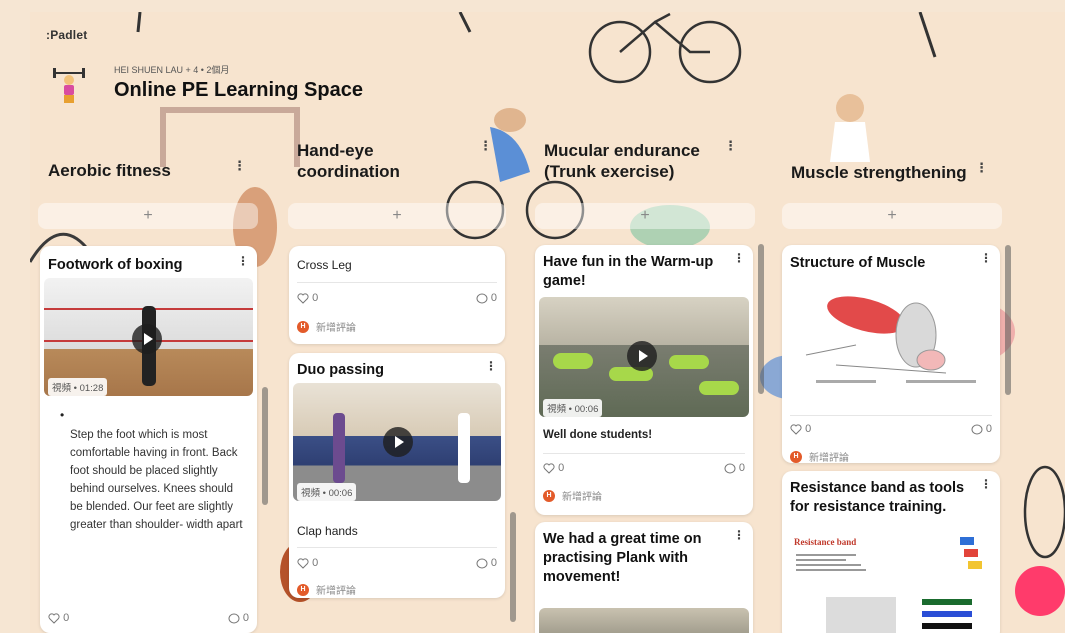 This screenshot has width=1065, height=633. I want to click on post-title: Cross Leg, so click(324, 265).